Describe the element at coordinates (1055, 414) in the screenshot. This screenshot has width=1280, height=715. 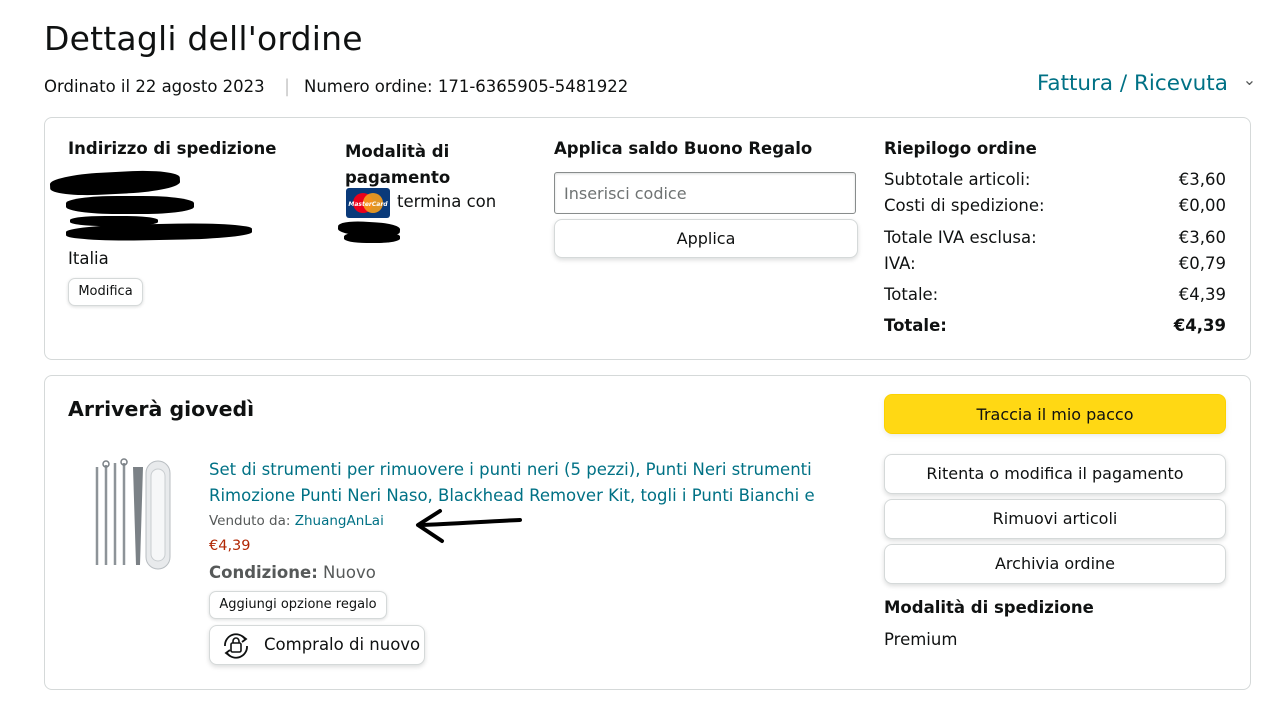
I see `track-package-button: Traccia il mio pacco` at that location.